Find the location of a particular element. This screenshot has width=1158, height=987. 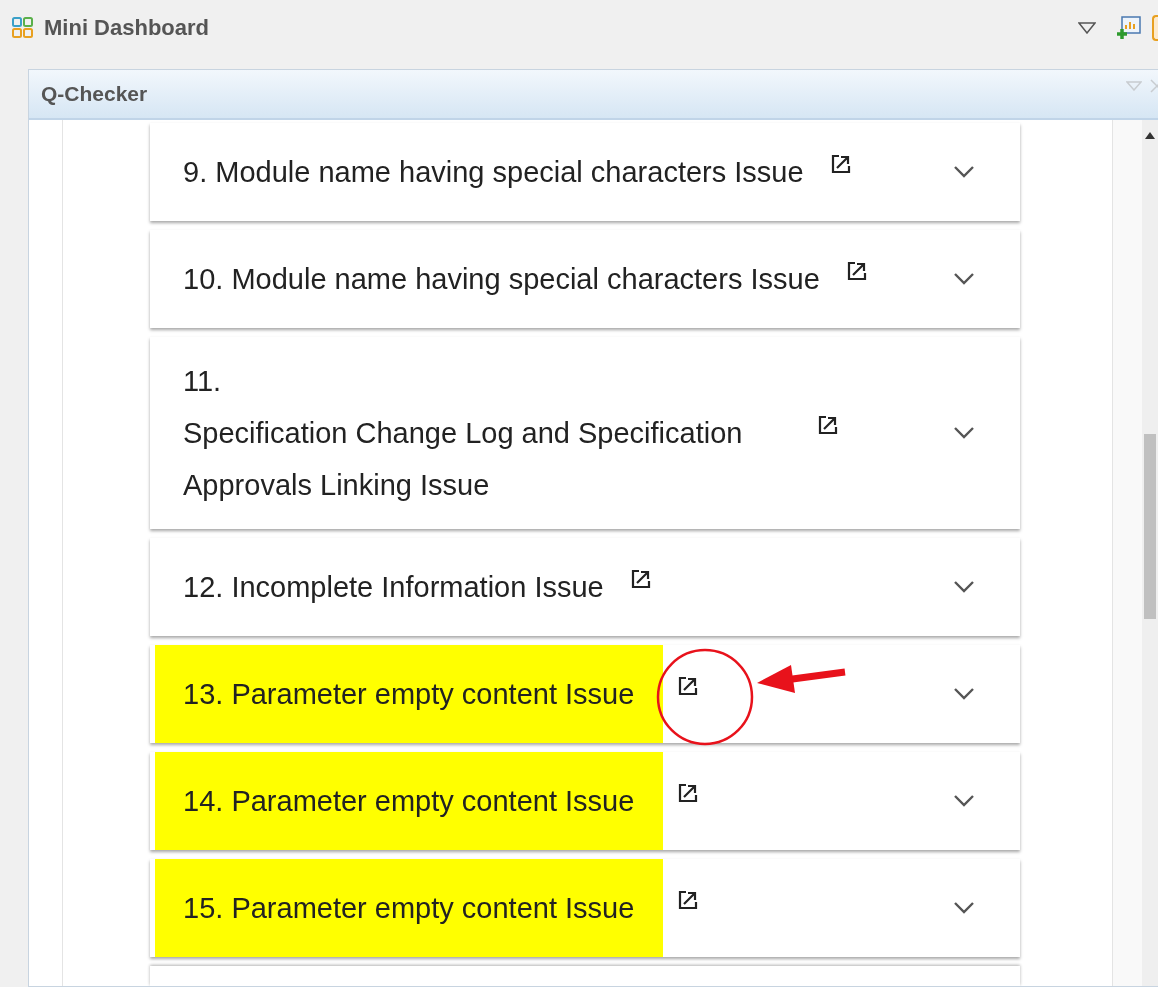

scroll-up-icon is located at coordinates (1150, 135).